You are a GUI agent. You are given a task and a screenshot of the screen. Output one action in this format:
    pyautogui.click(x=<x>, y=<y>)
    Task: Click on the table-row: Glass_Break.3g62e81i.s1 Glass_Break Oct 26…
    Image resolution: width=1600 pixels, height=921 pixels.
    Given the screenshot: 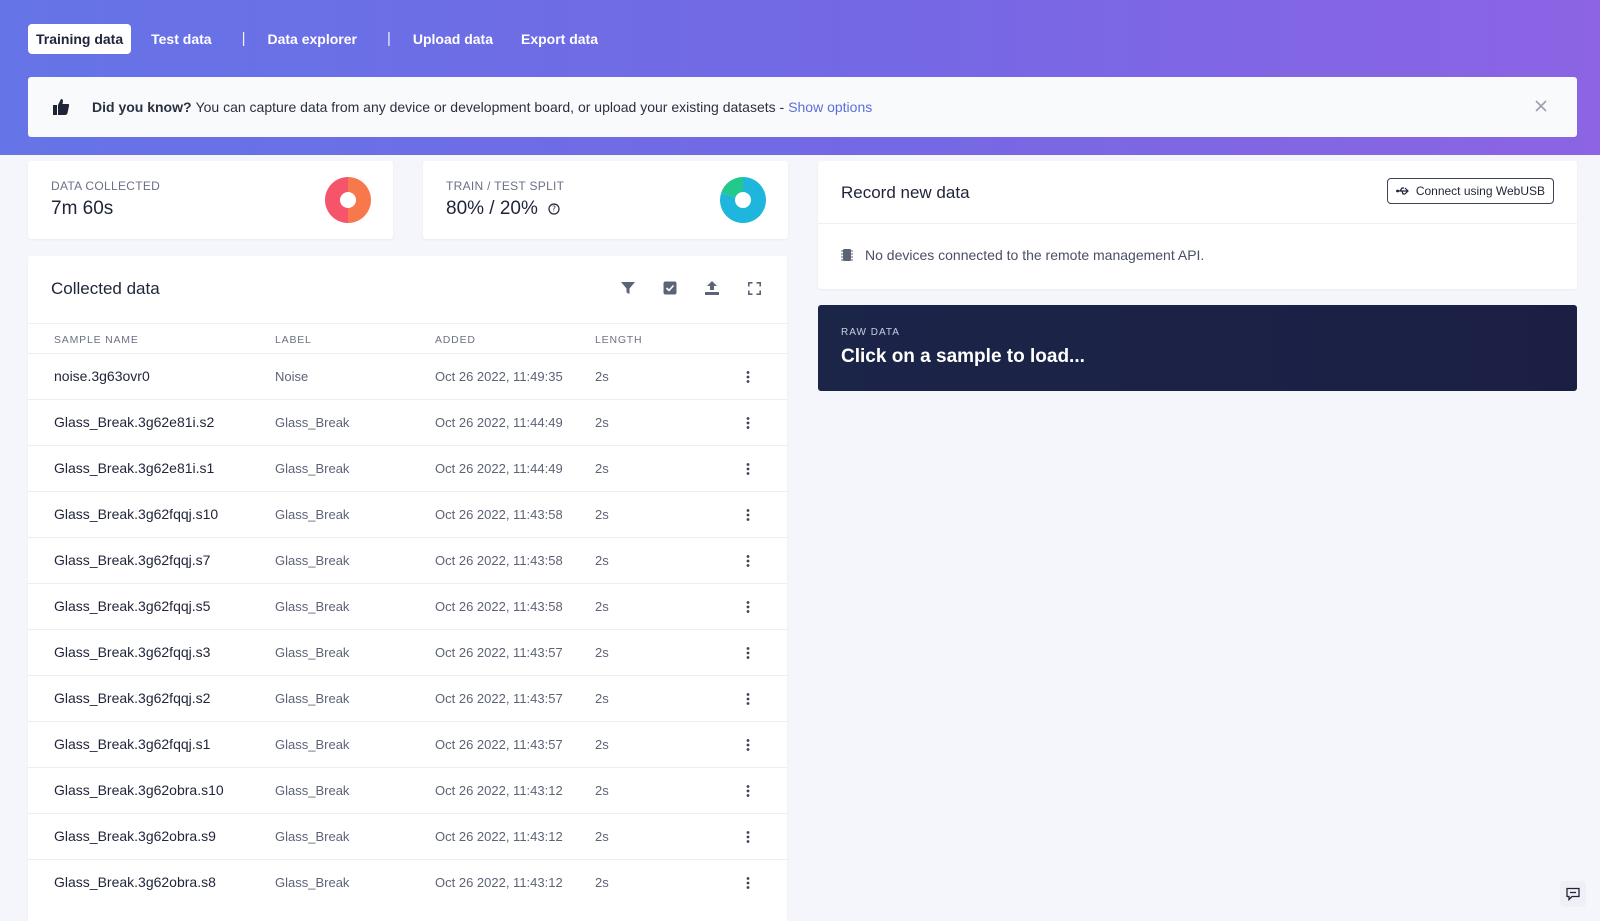 What is the action you would take?
    pyautogui.click(x=407, y=468)
    